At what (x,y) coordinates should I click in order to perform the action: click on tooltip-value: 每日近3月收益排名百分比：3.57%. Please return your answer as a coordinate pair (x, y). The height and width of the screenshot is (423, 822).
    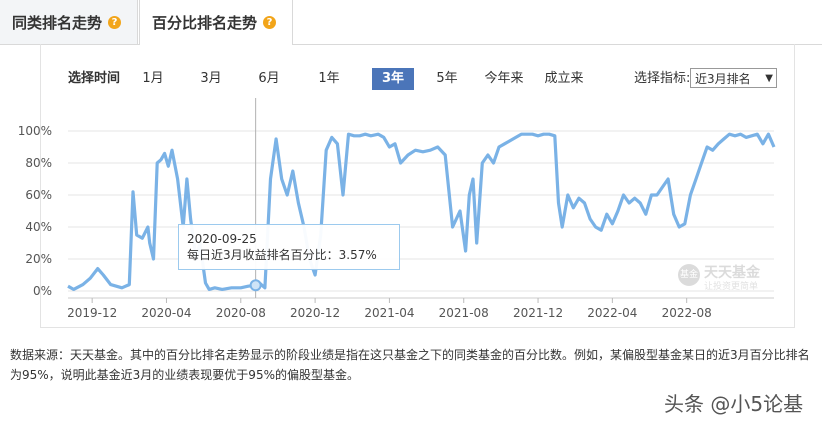
    Looking at the image, I should click on (282, 255).